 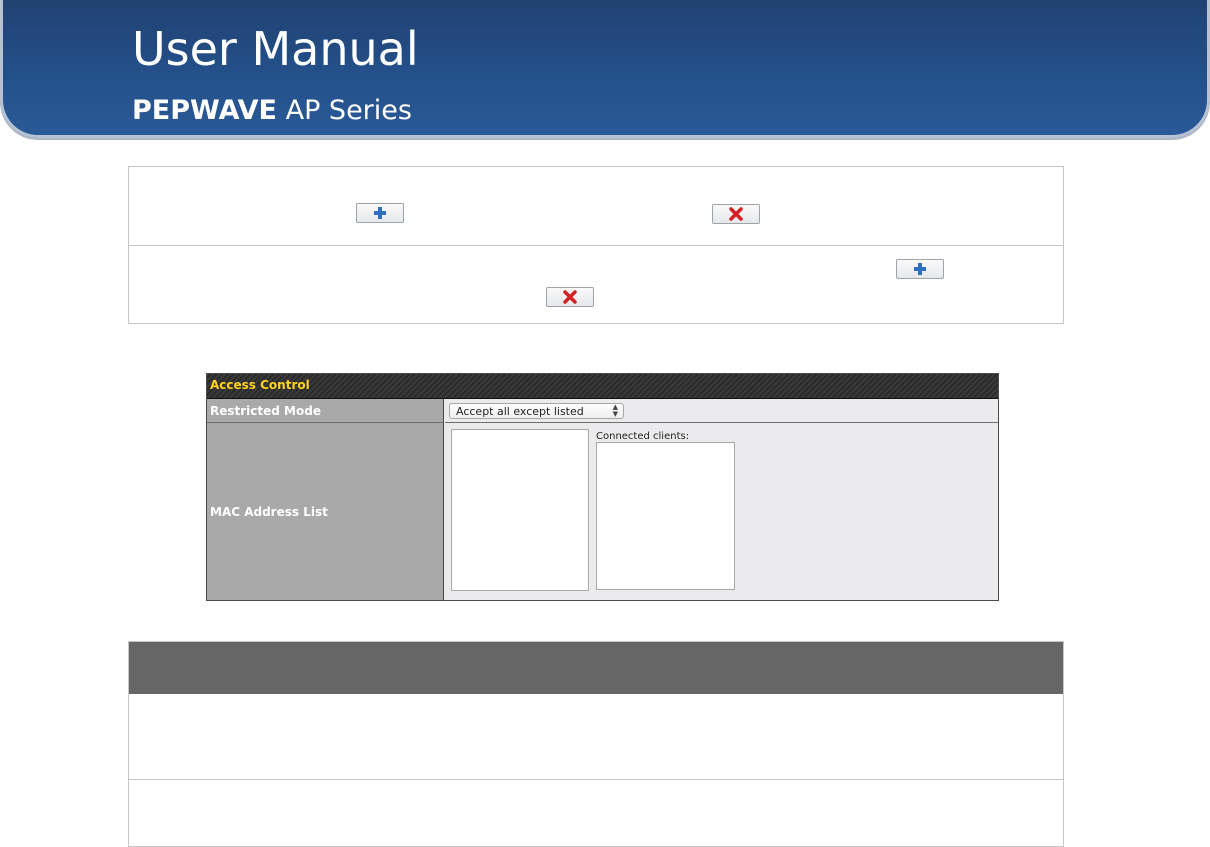 What do you see at coordinates (615, 410) in the screenshot?
I see `select-arrows-icon: ▲ ▼` at bounding box center [615, 410].